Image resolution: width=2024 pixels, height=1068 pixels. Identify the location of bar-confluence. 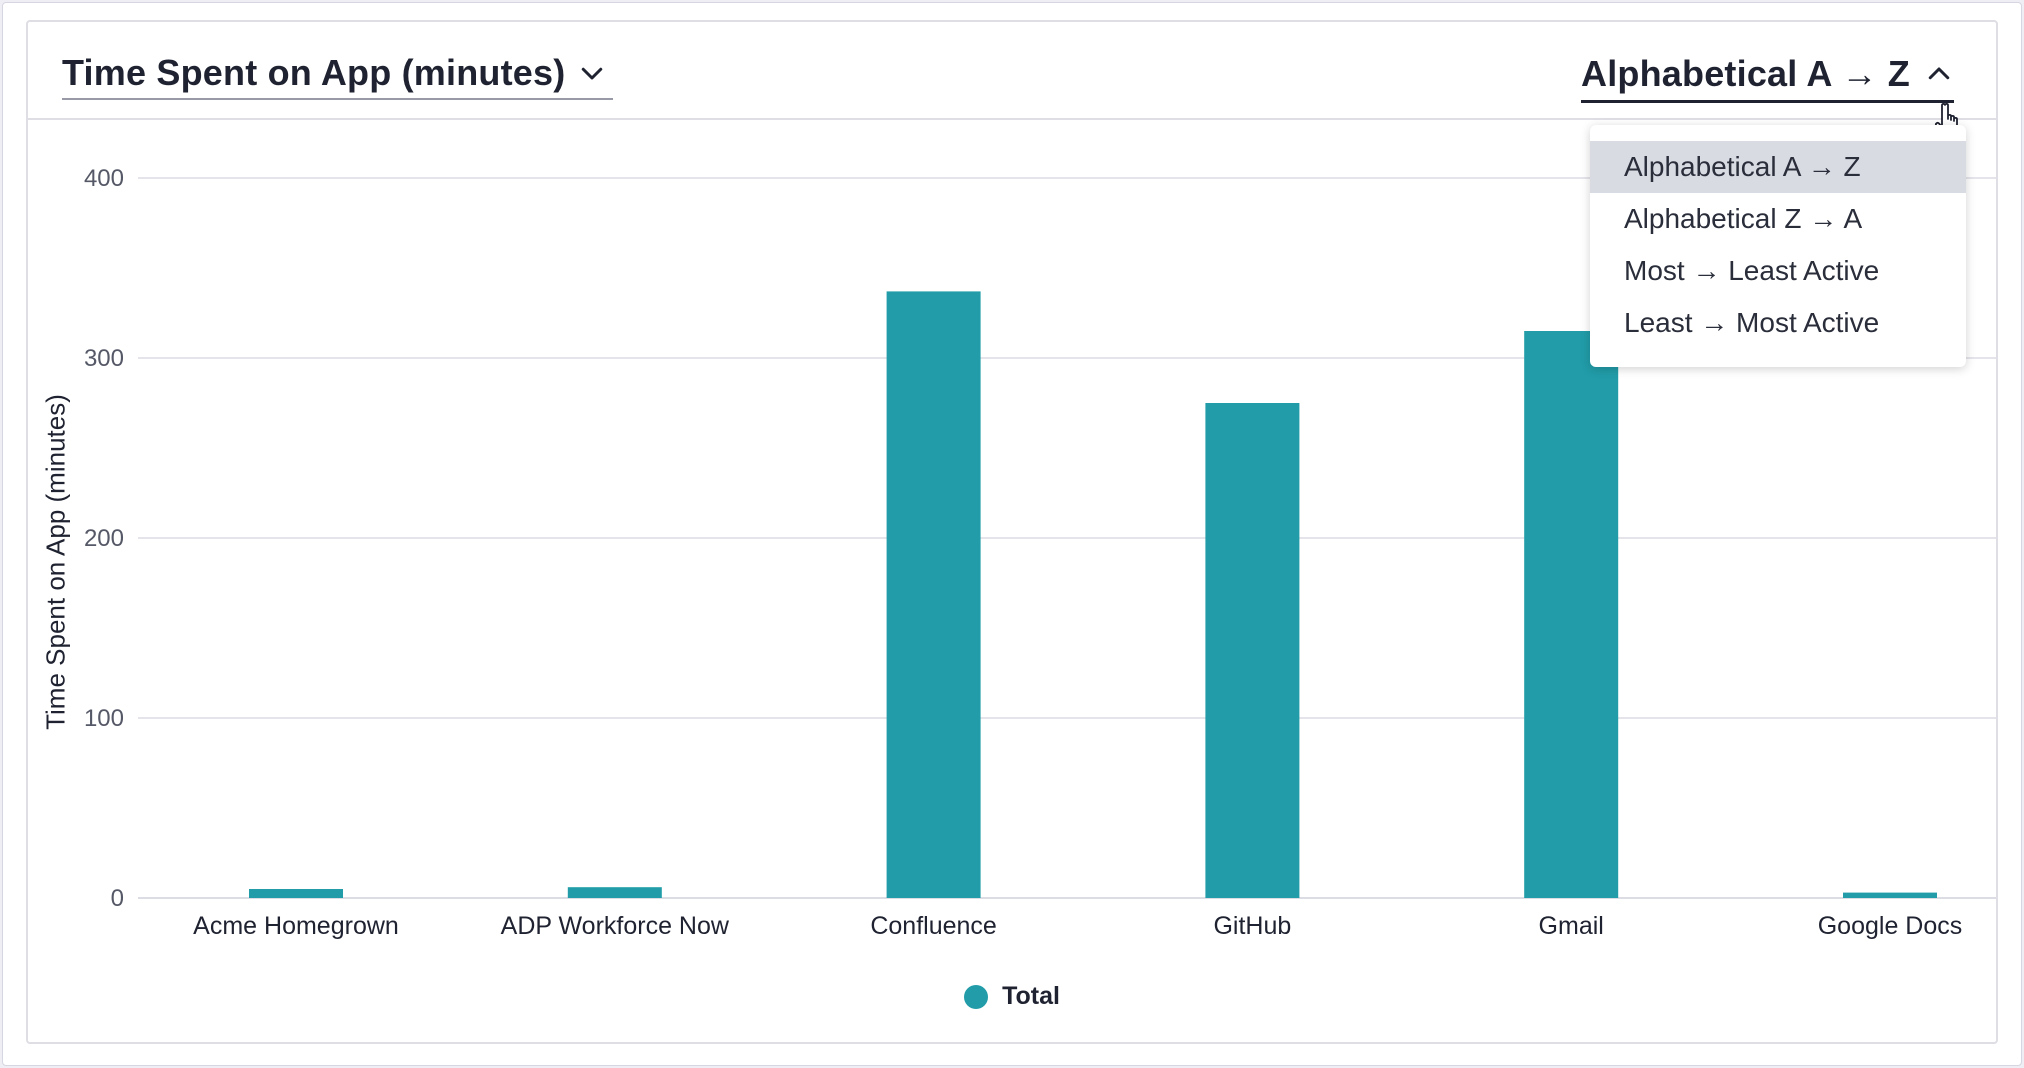
(933, 594).